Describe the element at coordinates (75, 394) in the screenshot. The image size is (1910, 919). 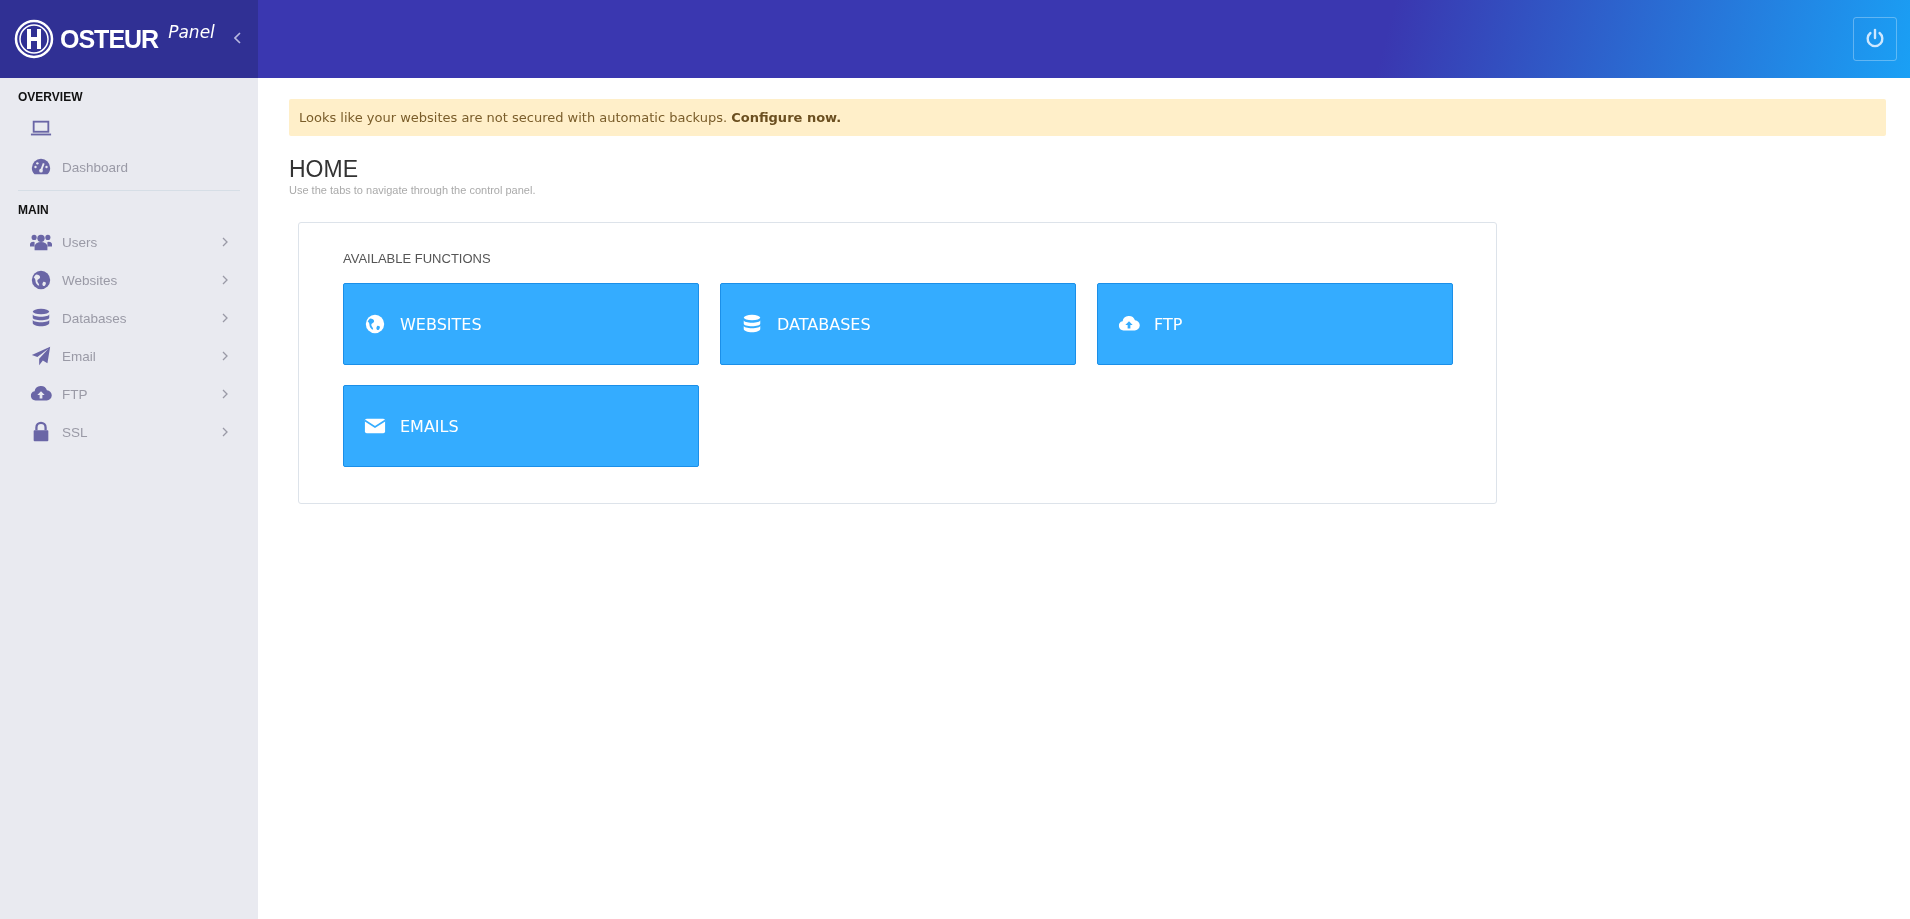
I see `sidebar-item: FTP` at that location.